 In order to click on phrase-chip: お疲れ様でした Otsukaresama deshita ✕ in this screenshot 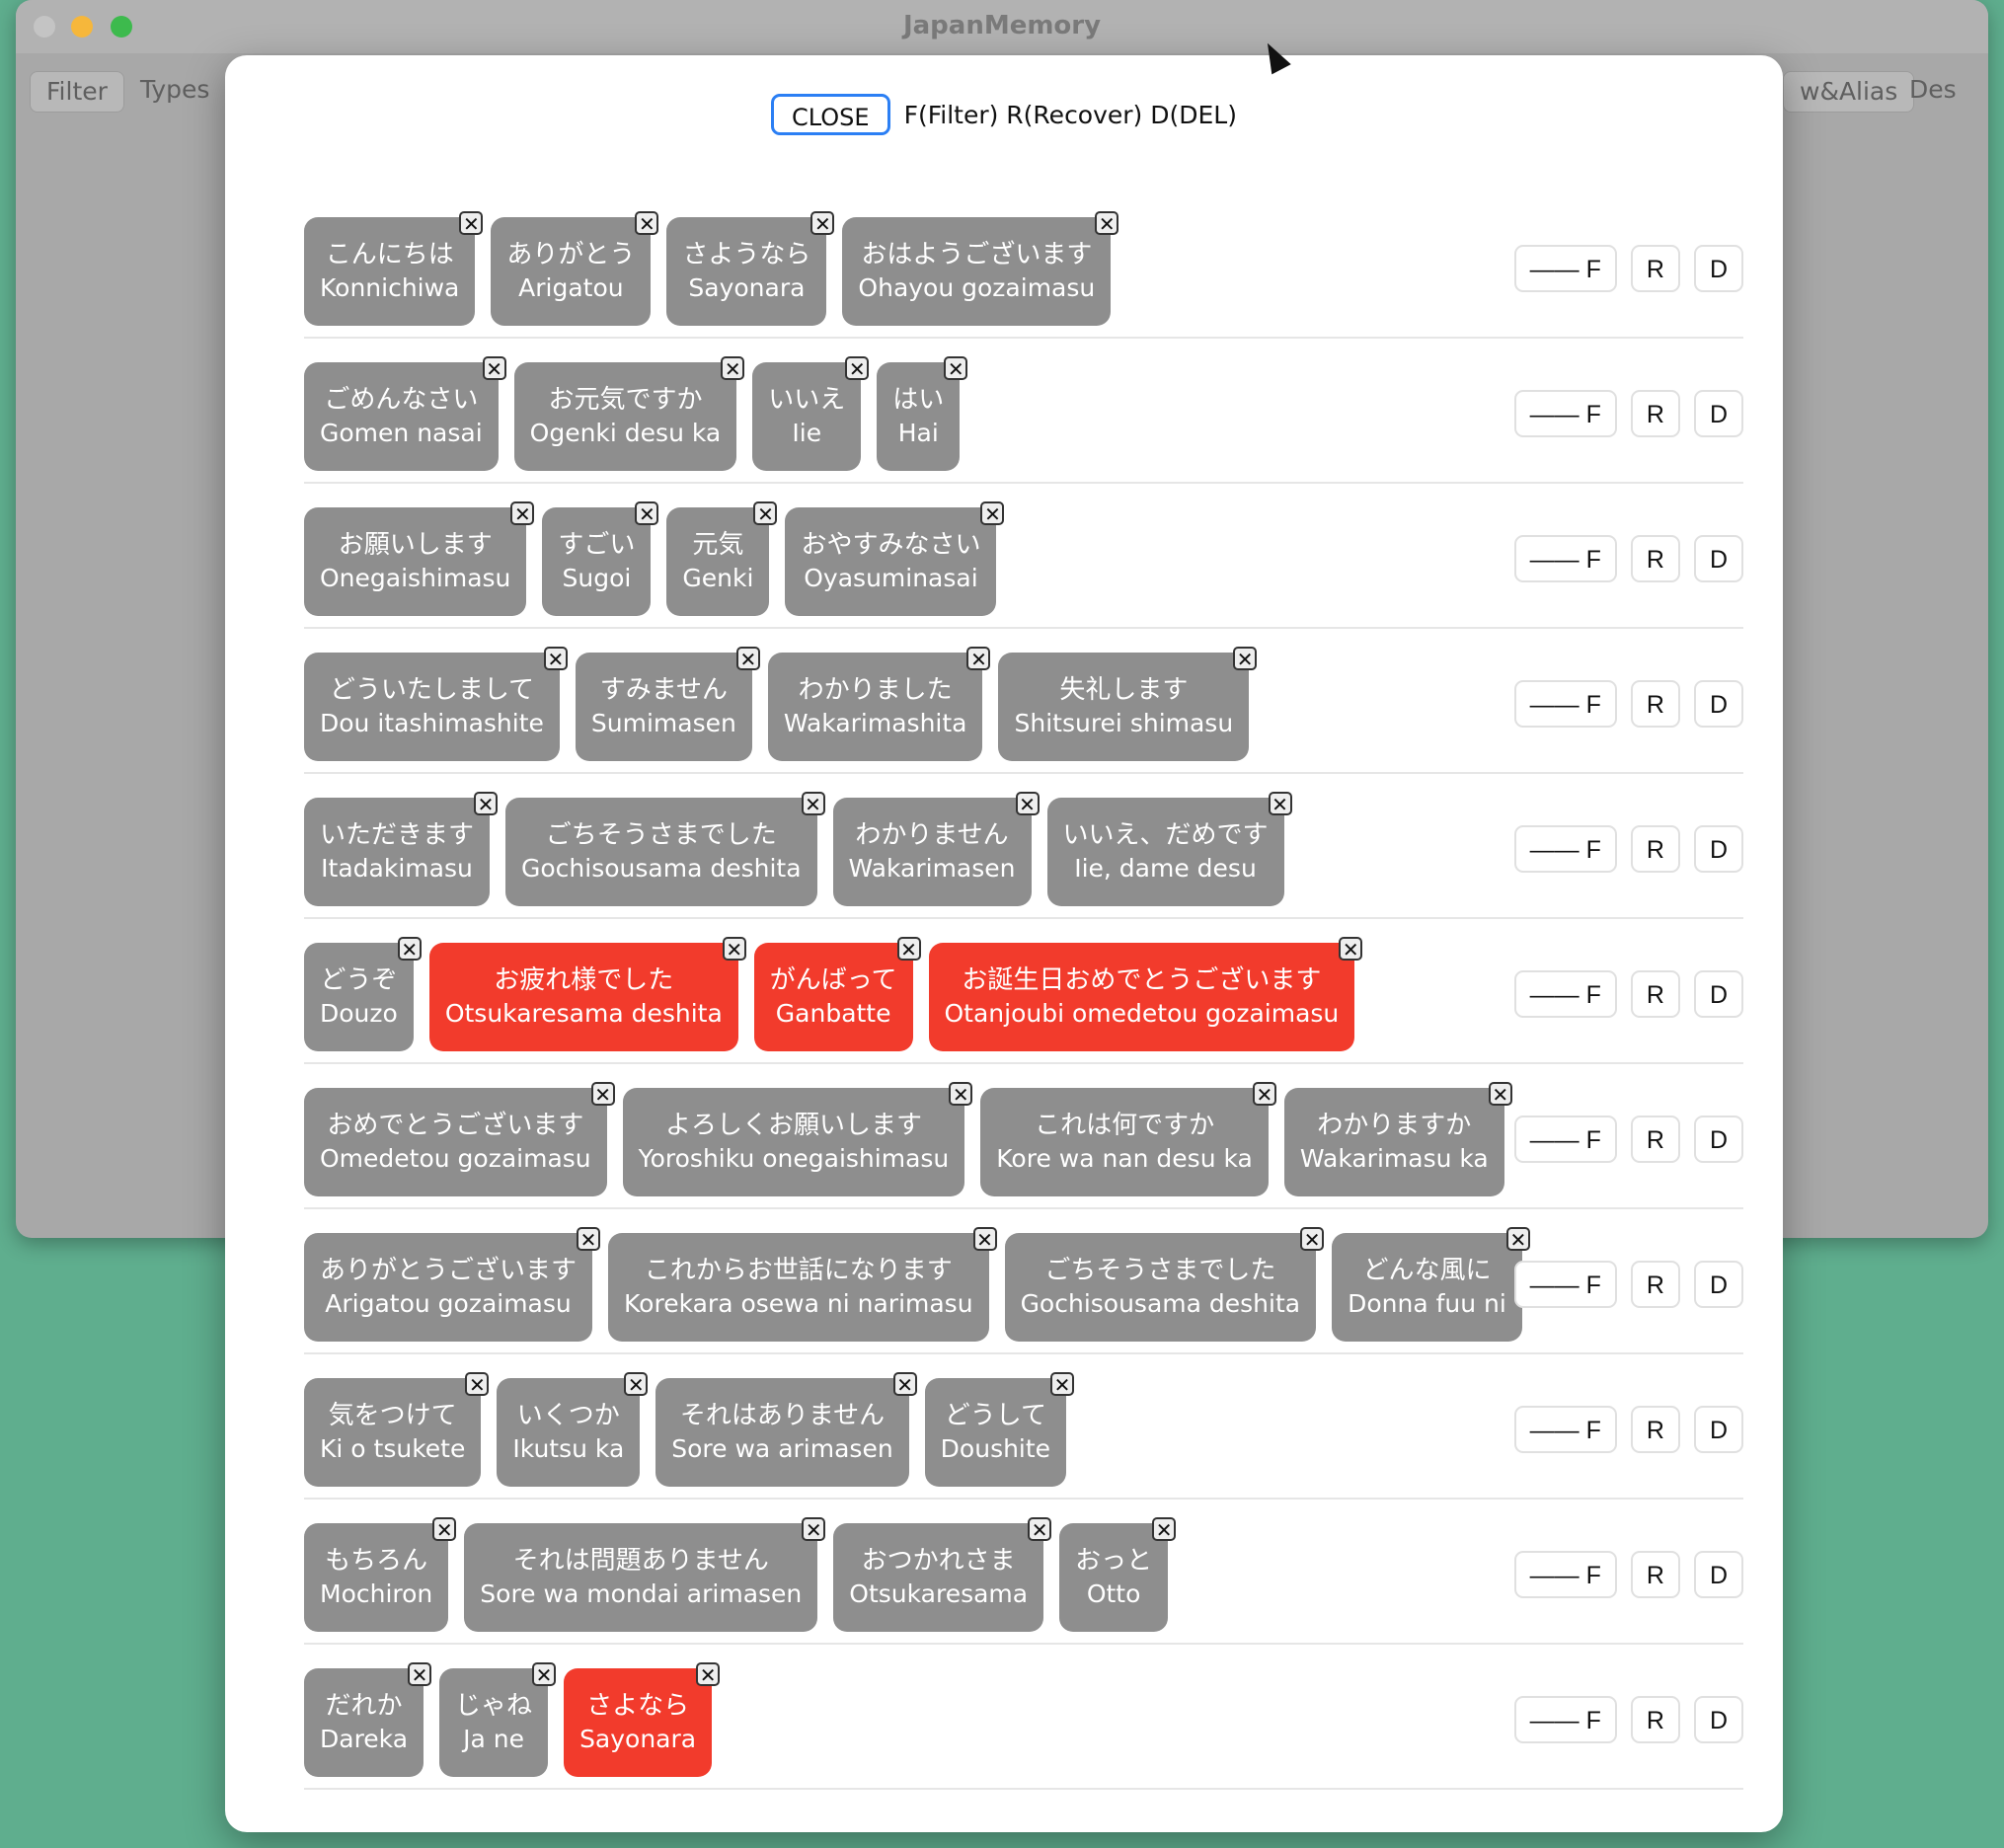, I will do `click(587, 994)`.